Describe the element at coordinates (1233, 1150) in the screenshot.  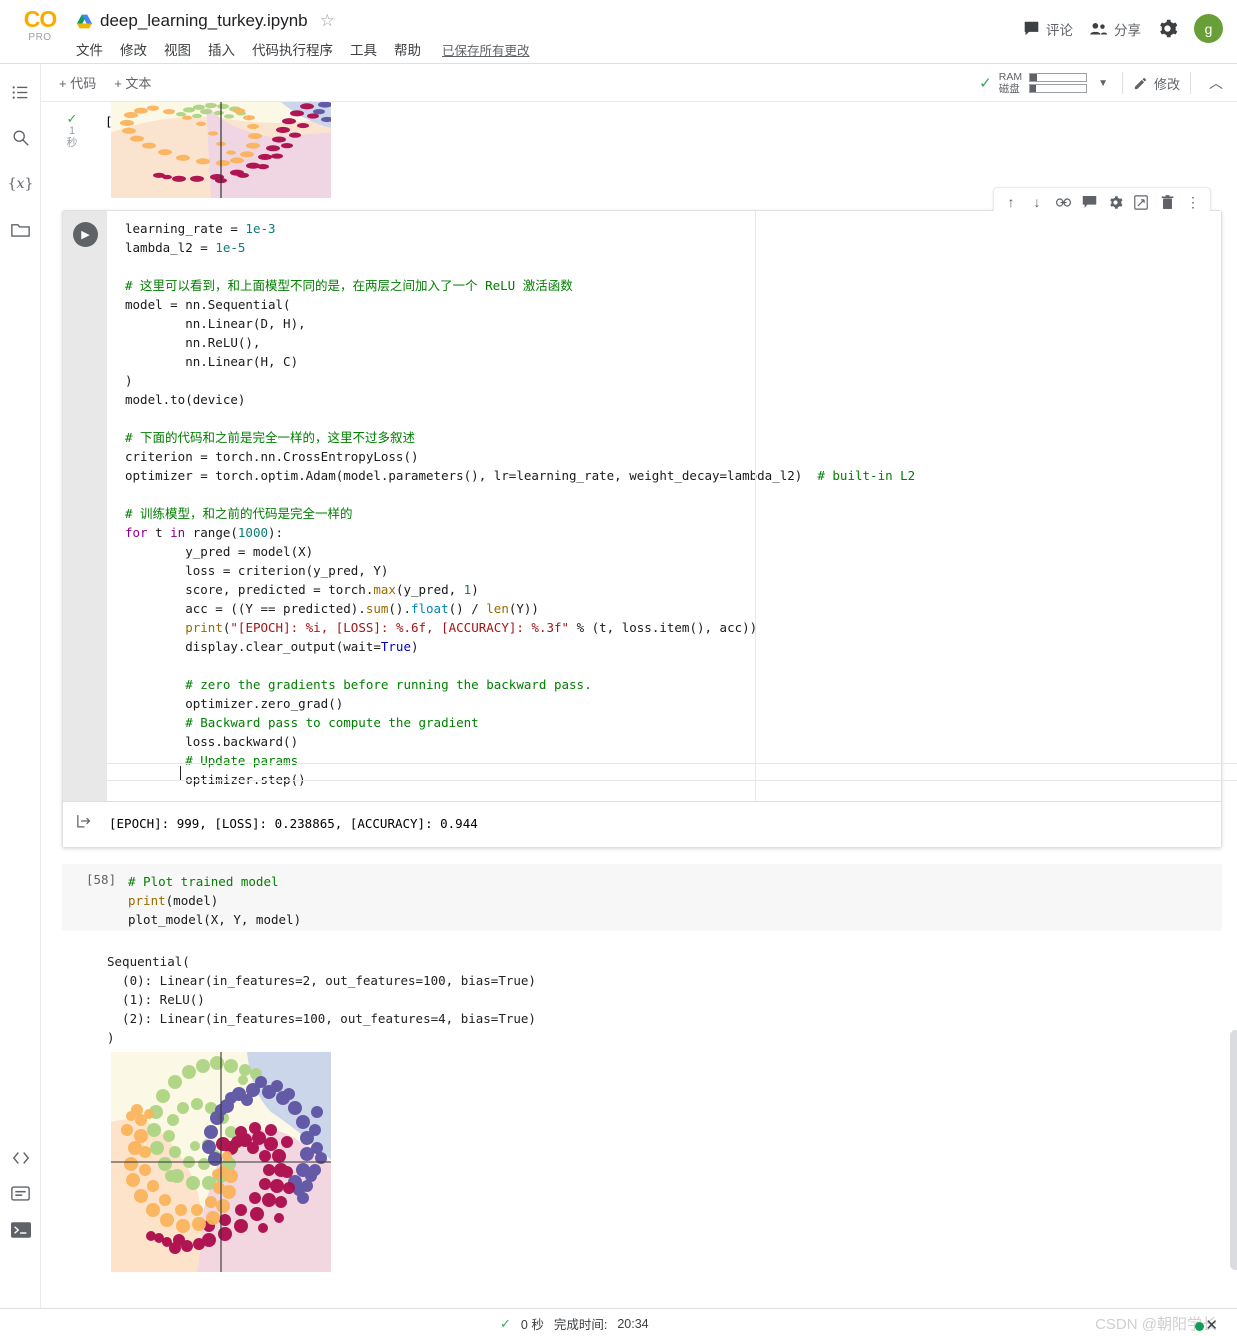
I see `vertical-scrollbar-thumb` at that location.